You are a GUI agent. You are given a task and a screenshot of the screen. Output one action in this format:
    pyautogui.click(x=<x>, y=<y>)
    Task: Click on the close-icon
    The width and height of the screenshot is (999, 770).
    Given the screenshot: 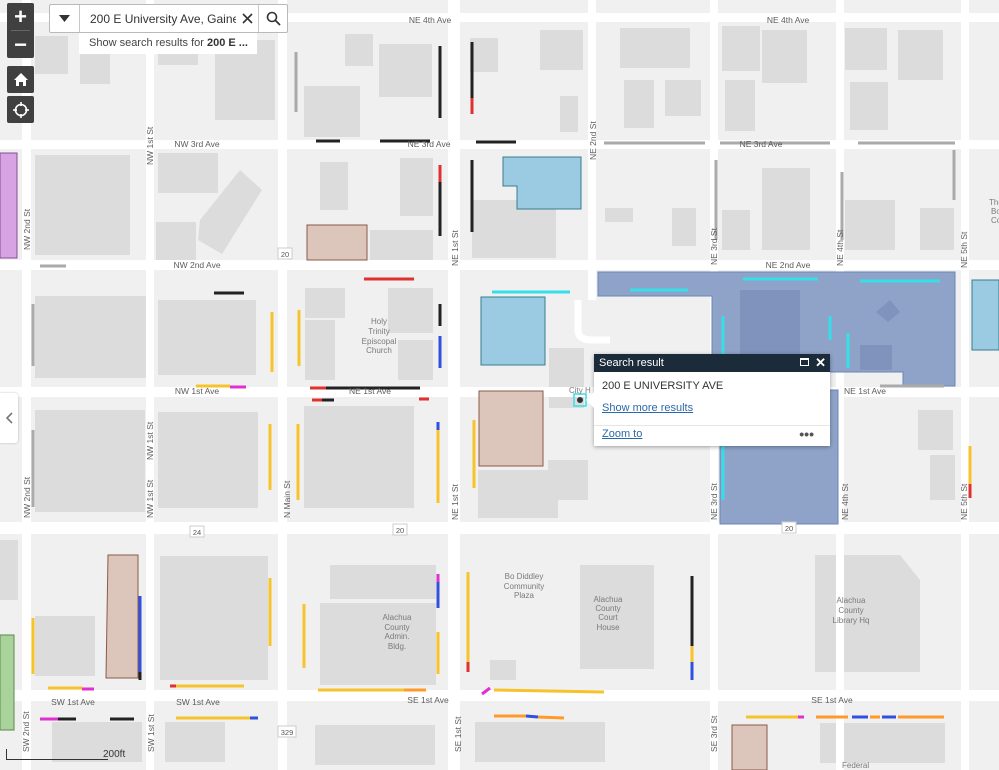 What is the action you would take?
    pyautogui.click(x=247, y=18)
    